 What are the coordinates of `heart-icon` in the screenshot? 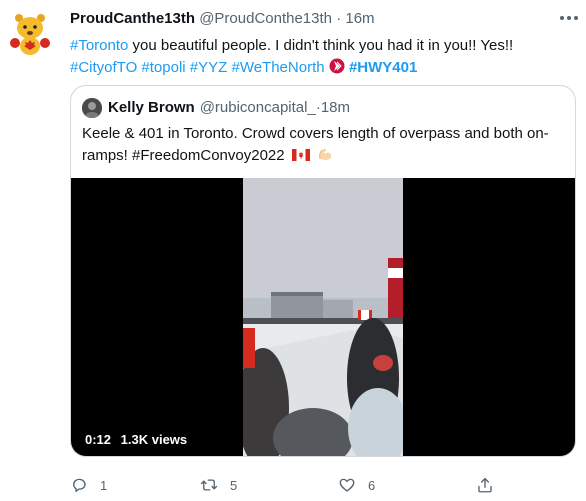 It's located at (347, 485).